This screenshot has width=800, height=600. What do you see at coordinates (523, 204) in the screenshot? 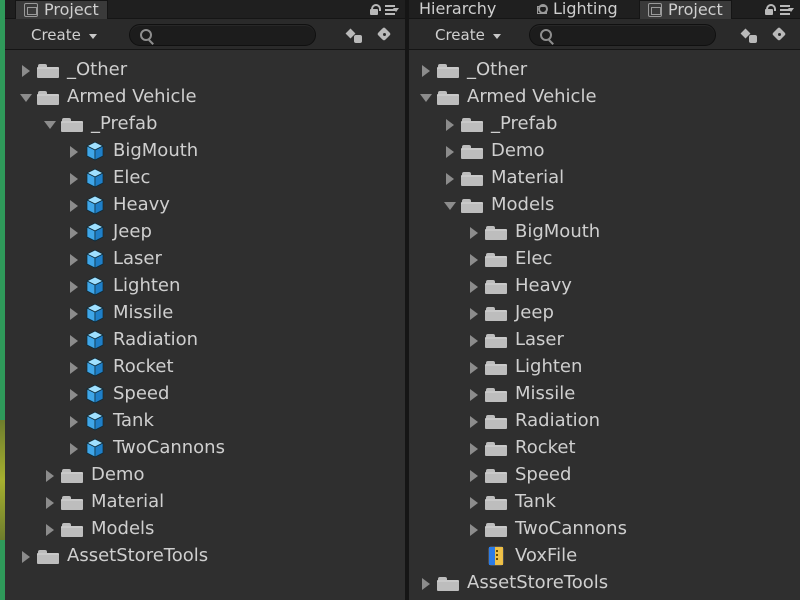
I see `tree-item-label: Models` at bounding box center [523, 204].